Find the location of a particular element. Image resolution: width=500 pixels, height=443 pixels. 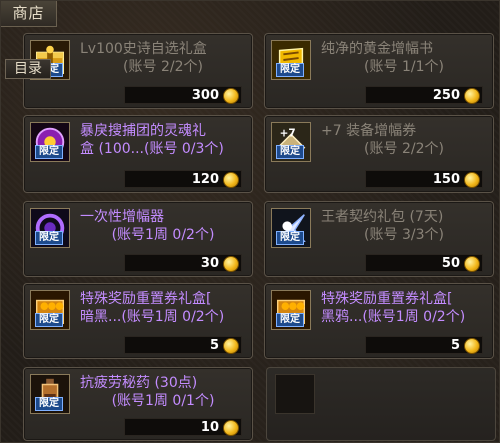

window-title: 商店 is located at coordinates (29, 14).